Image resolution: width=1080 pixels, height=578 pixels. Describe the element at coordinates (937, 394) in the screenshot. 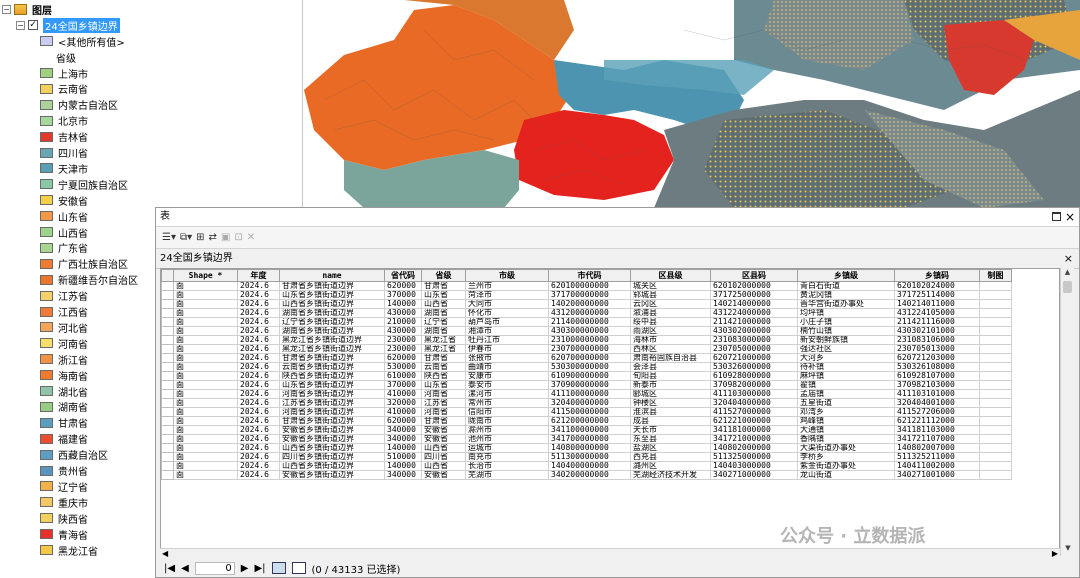

I see `table-cell: 411103101000` at that location.